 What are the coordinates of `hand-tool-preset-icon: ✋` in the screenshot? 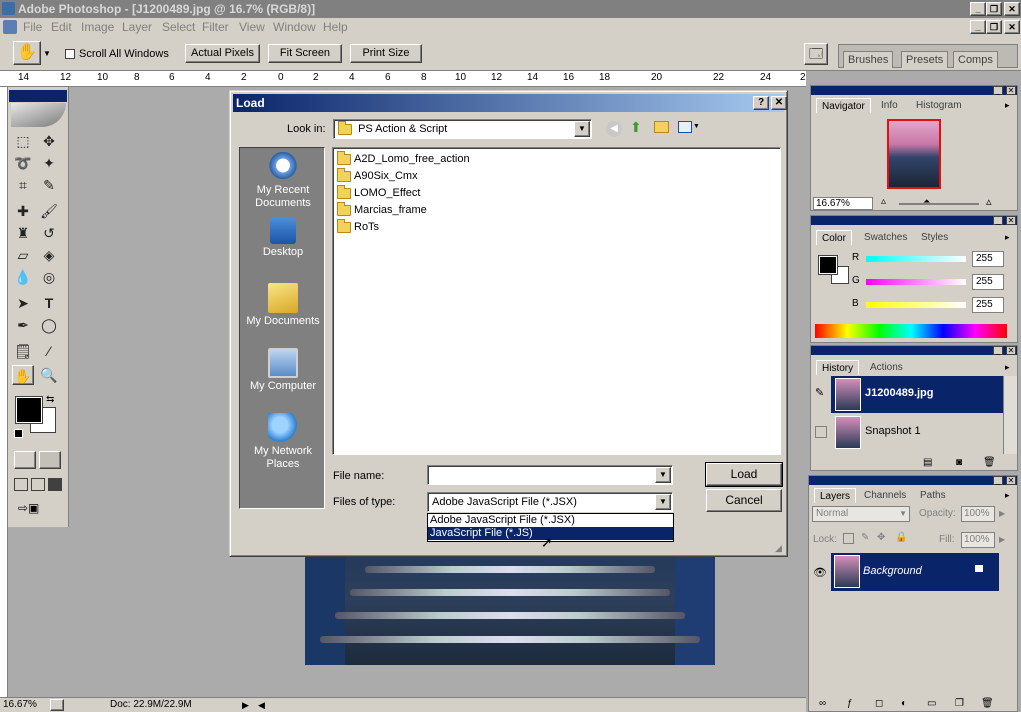 It's located at (27, 53).